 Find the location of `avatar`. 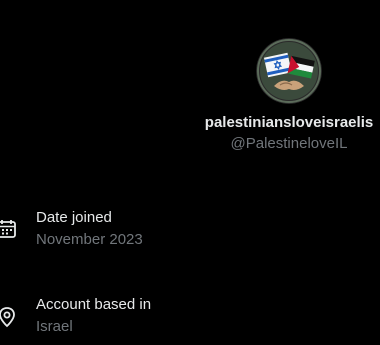

avatar is located at coordinates (289, 71).